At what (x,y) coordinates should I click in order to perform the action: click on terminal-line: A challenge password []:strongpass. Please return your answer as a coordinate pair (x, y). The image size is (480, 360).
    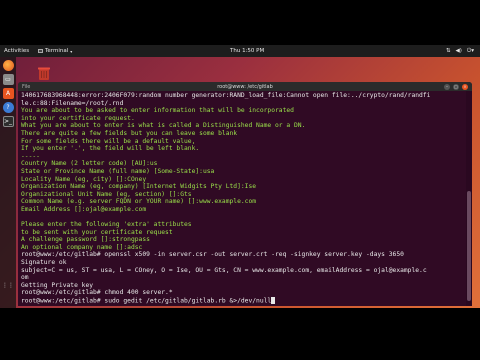
    Looking at the image, I should click on (85, 240).